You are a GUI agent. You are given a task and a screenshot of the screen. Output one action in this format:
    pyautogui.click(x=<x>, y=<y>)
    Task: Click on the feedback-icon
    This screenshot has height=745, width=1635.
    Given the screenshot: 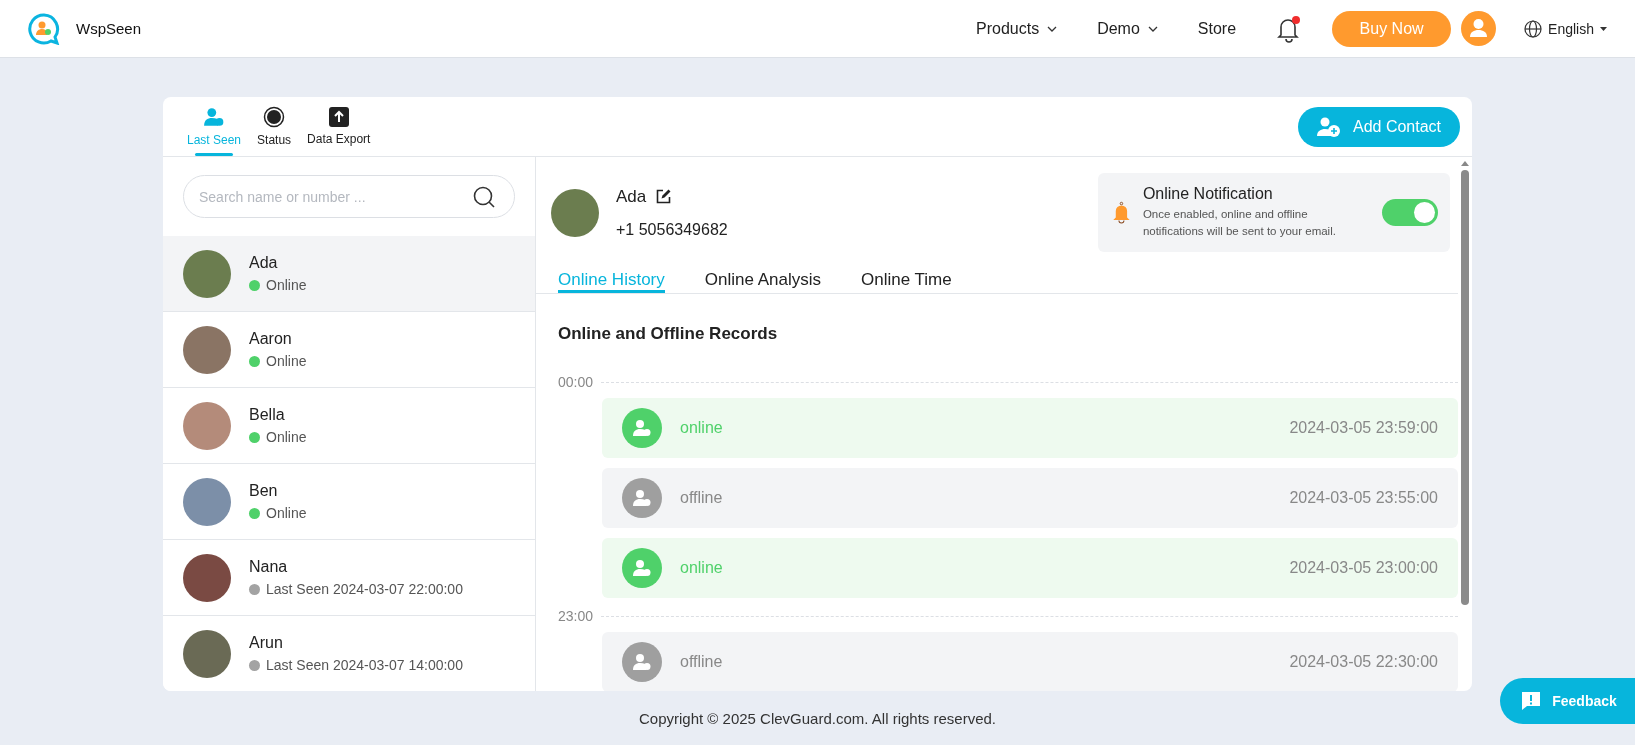 What is the action you would take?
    pyautogui.click(x=1531, y=701)
    